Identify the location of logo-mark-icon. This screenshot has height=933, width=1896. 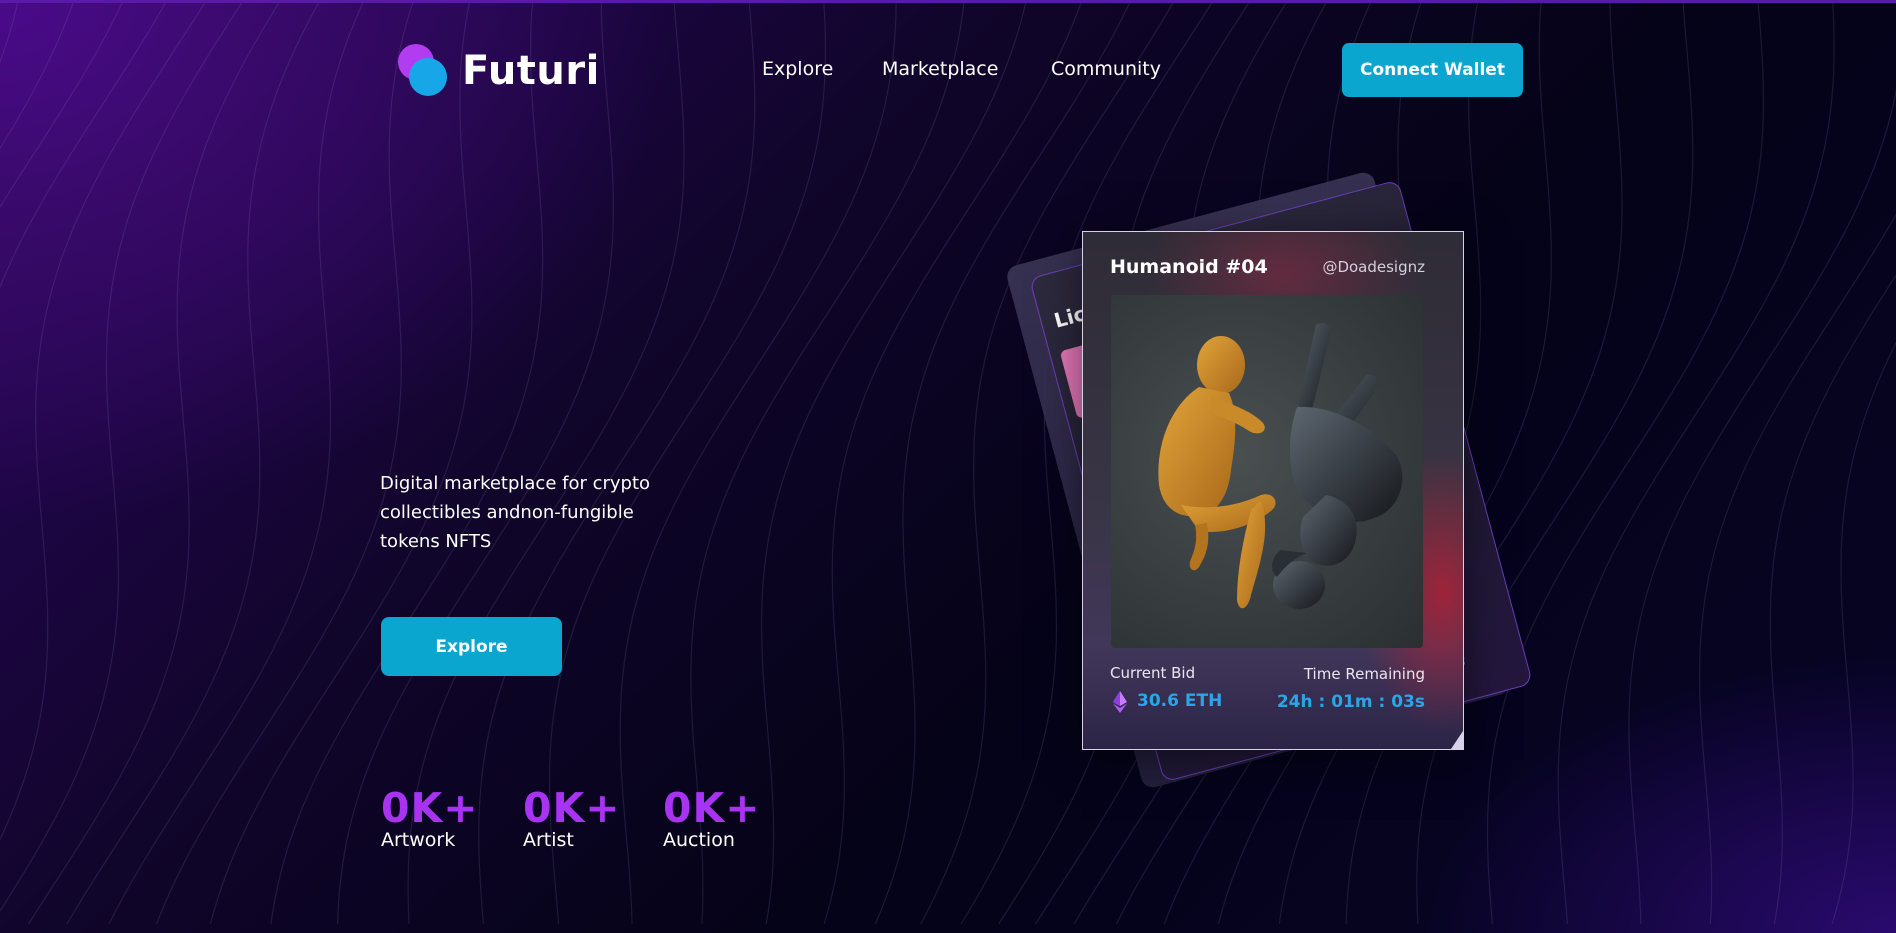
(423, 71).